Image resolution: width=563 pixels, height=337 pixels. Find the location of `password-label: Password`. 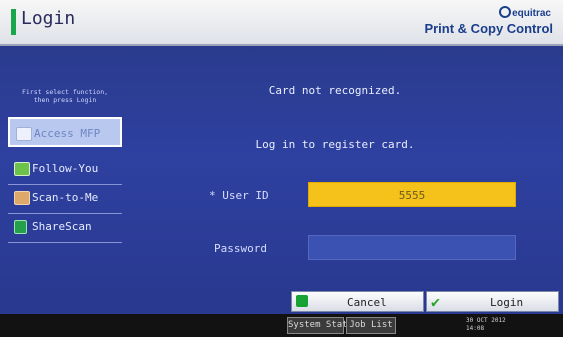

password-label: Password is located at coordinates (240, 248).